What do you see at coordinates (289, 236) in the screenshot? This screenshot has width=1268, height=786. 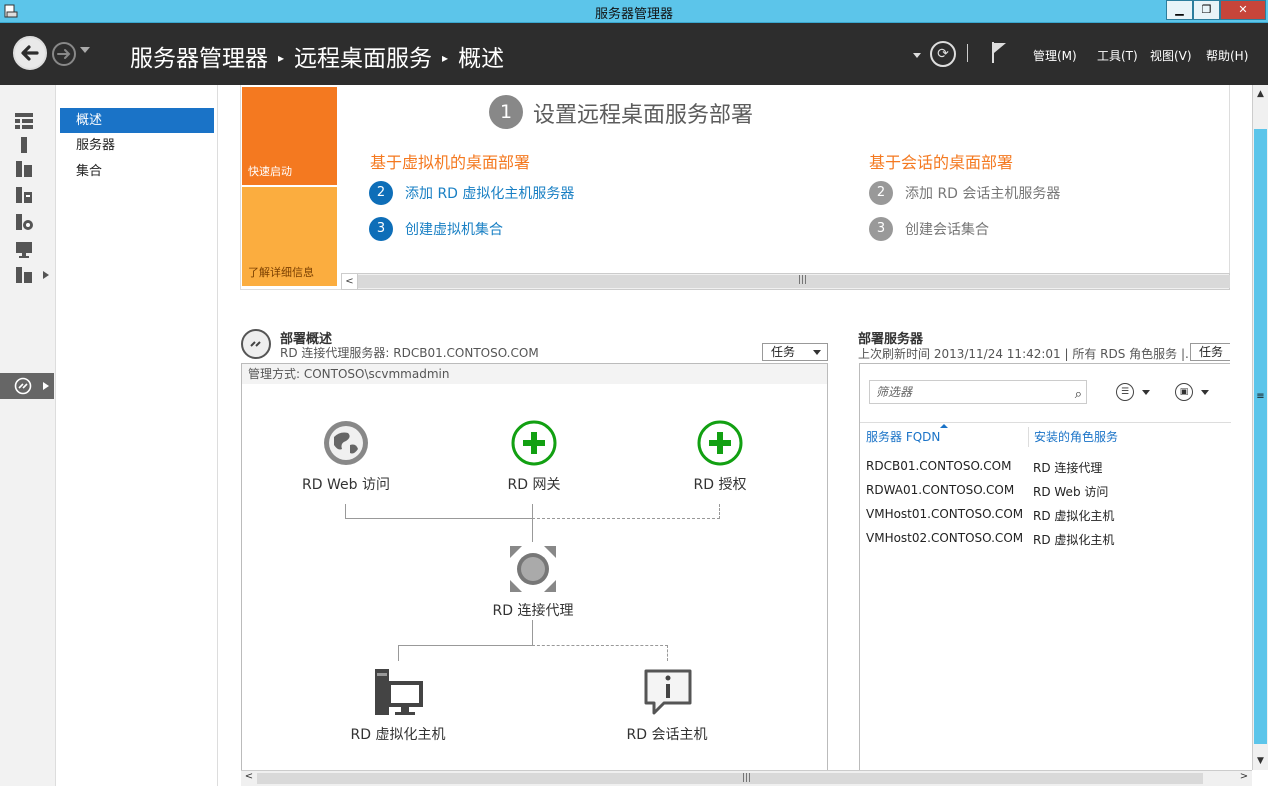 I see `learn-more-tile: 了解详细信息` at bounding box center [289, 236].